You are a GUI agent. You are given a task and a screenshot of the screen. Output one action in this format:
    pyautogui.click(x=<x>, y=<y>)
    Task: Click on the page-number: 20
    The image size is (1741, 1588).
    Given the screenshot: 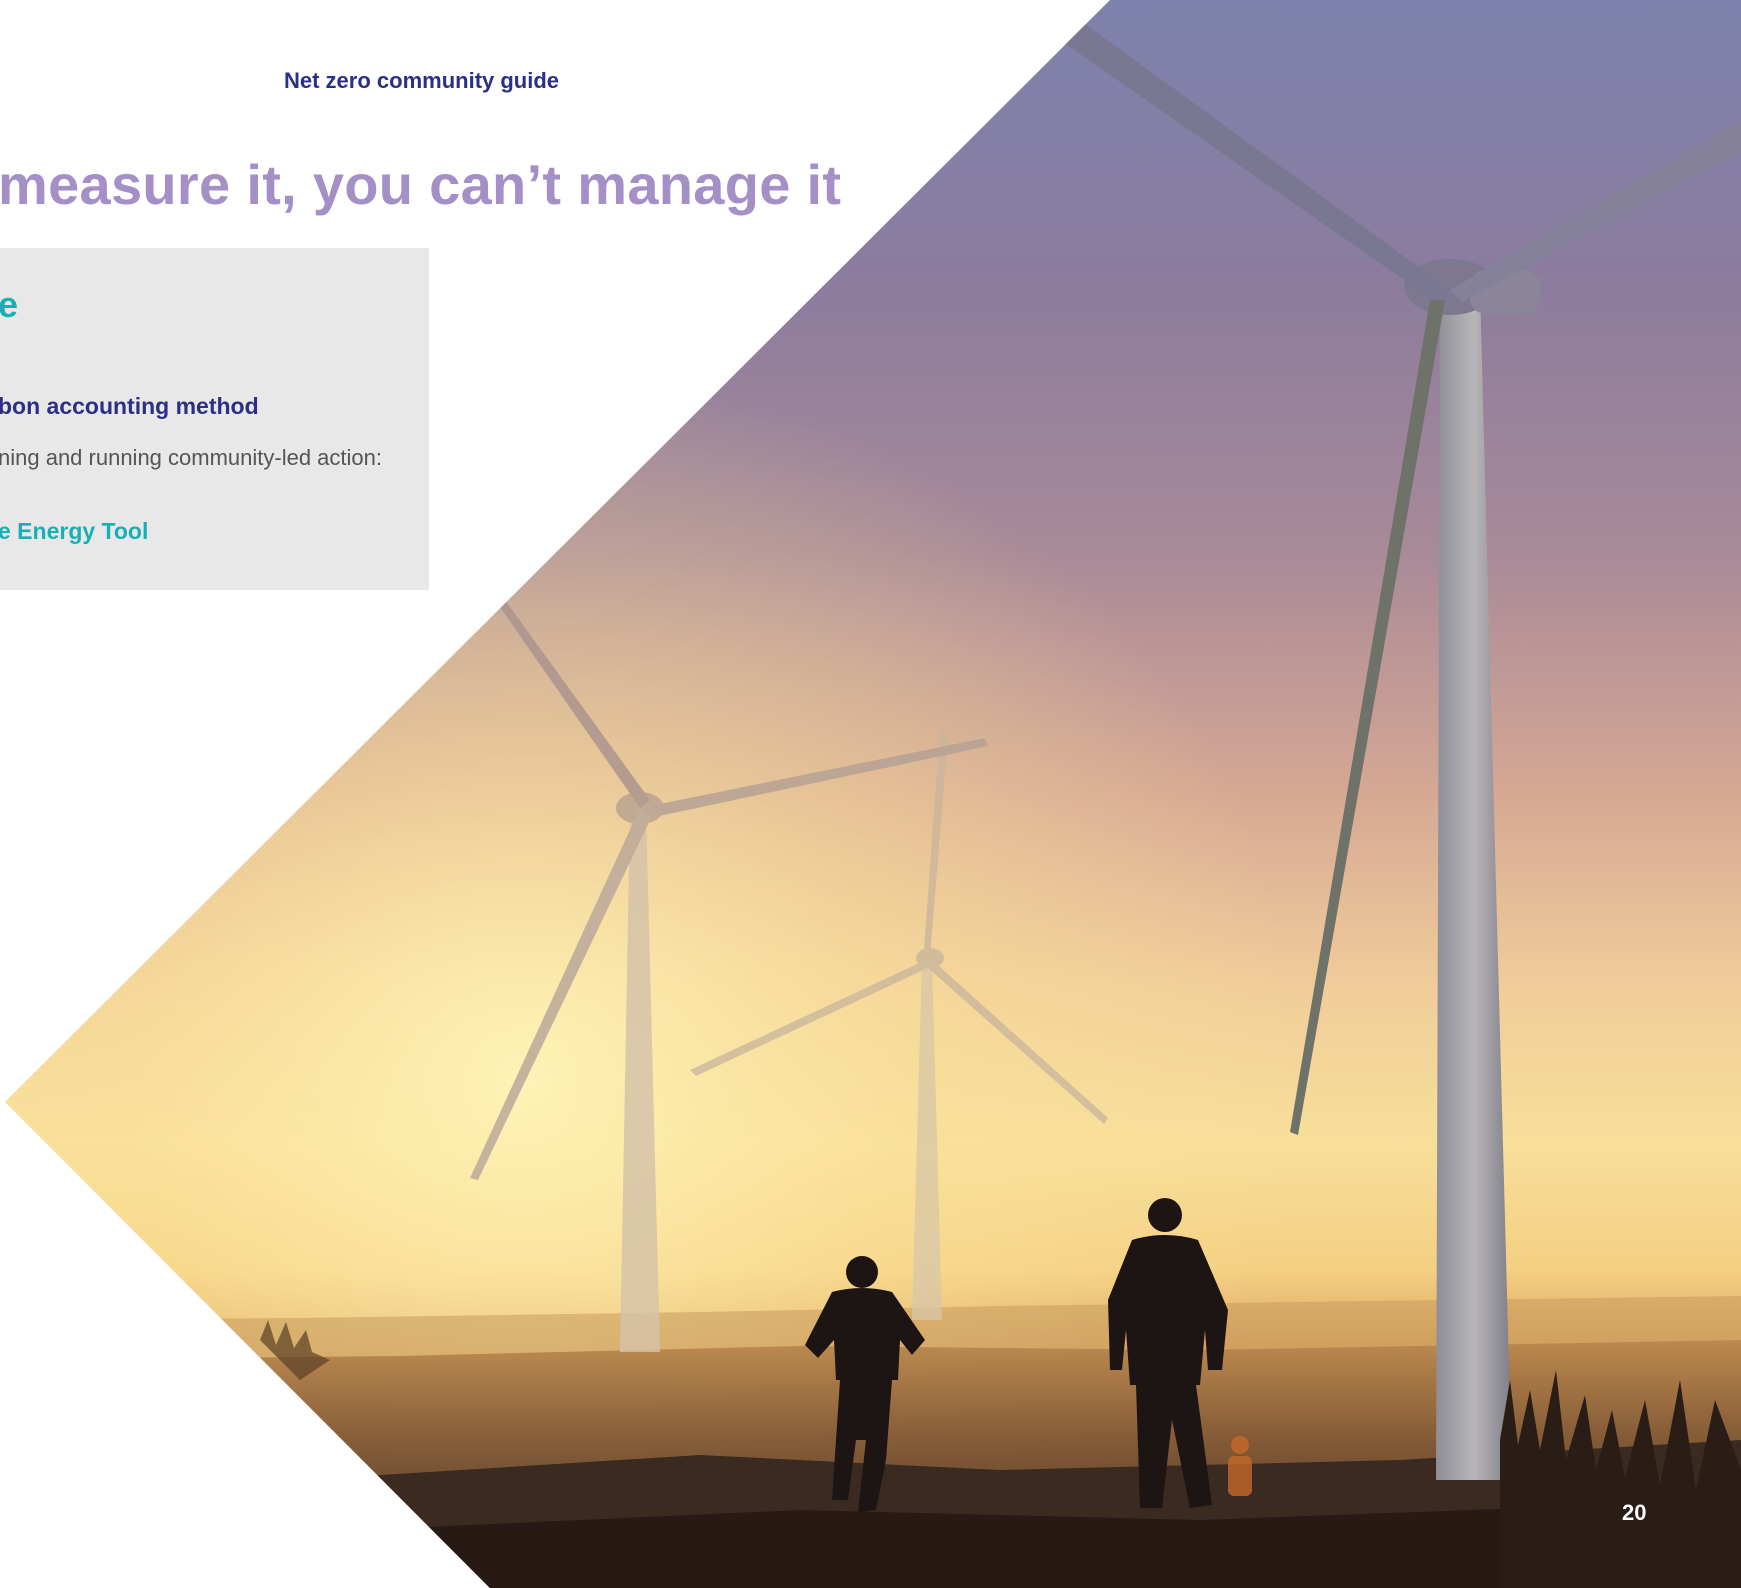 What is the action you would take?
    pyautogui.click(x=1634, y=1512)
    